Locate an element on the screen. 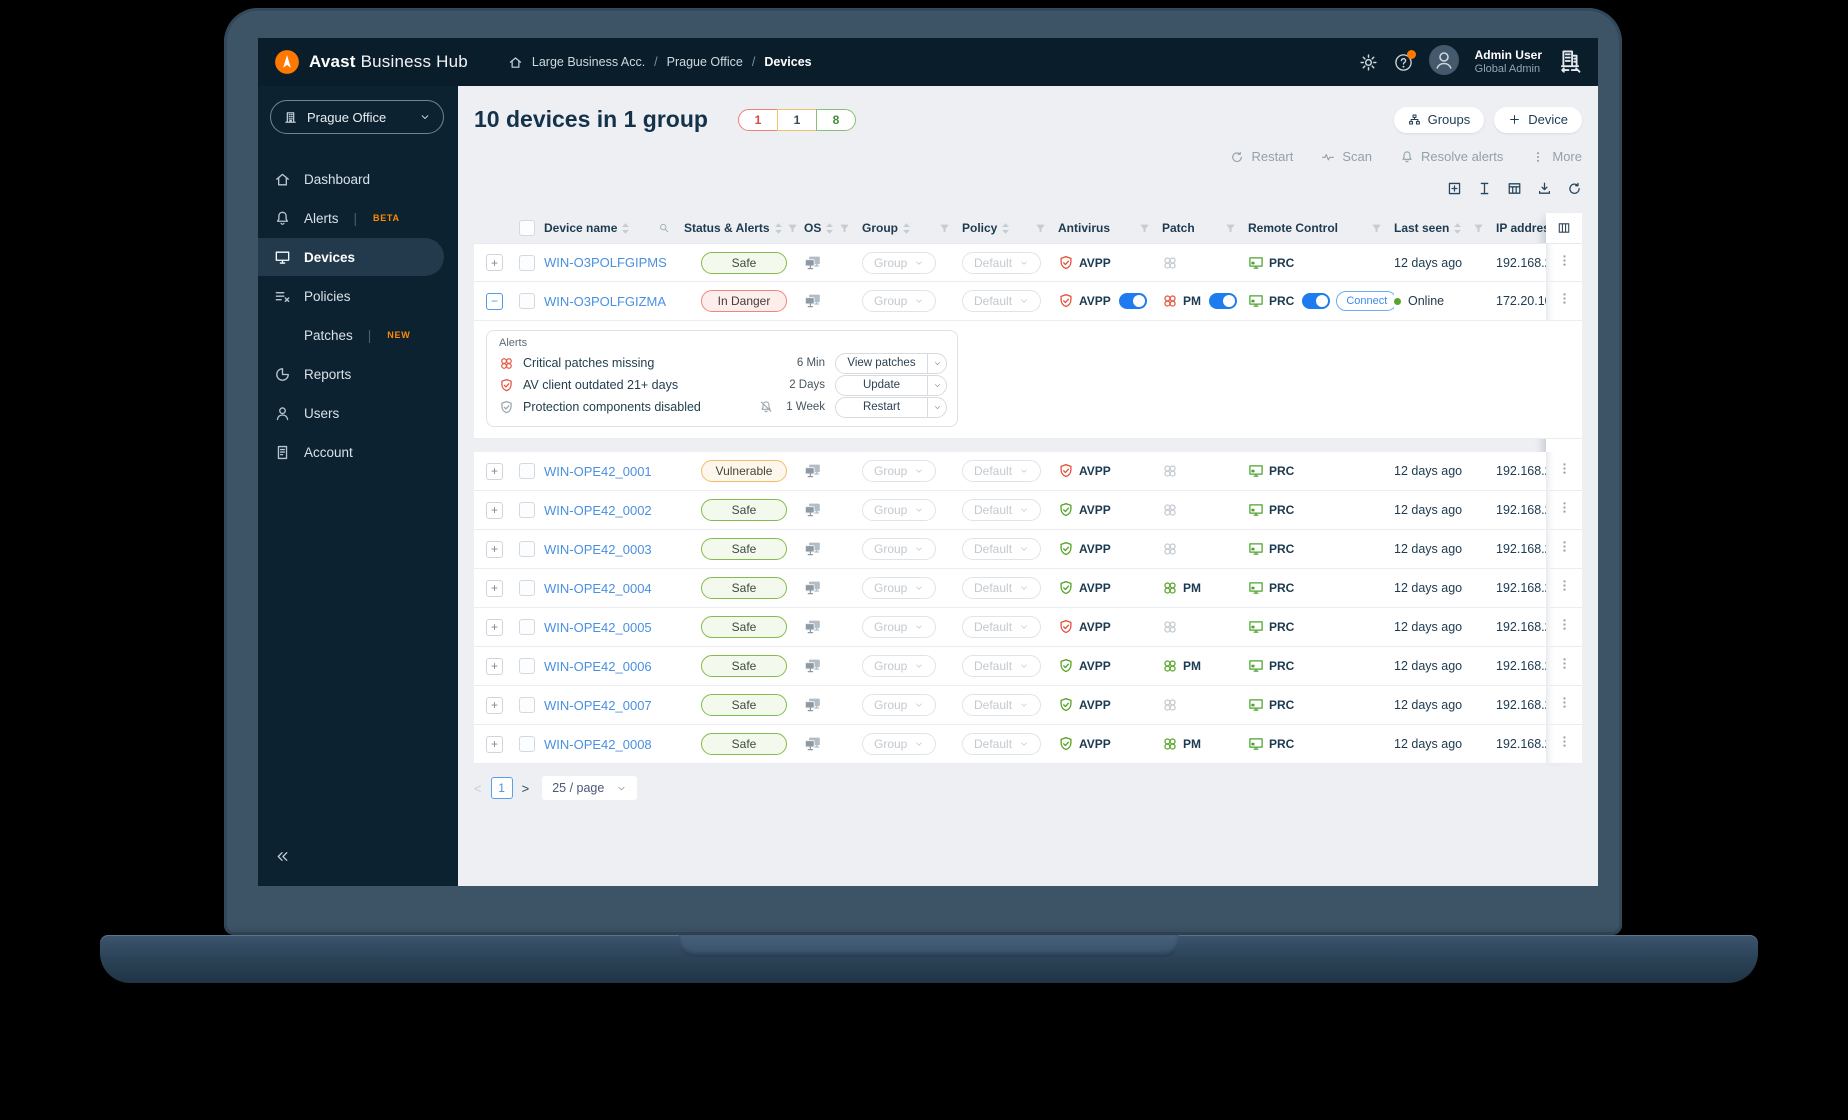 This screenshot has width=1848, height=1120. company-switcher-button is located at coordinates (1570, 62).